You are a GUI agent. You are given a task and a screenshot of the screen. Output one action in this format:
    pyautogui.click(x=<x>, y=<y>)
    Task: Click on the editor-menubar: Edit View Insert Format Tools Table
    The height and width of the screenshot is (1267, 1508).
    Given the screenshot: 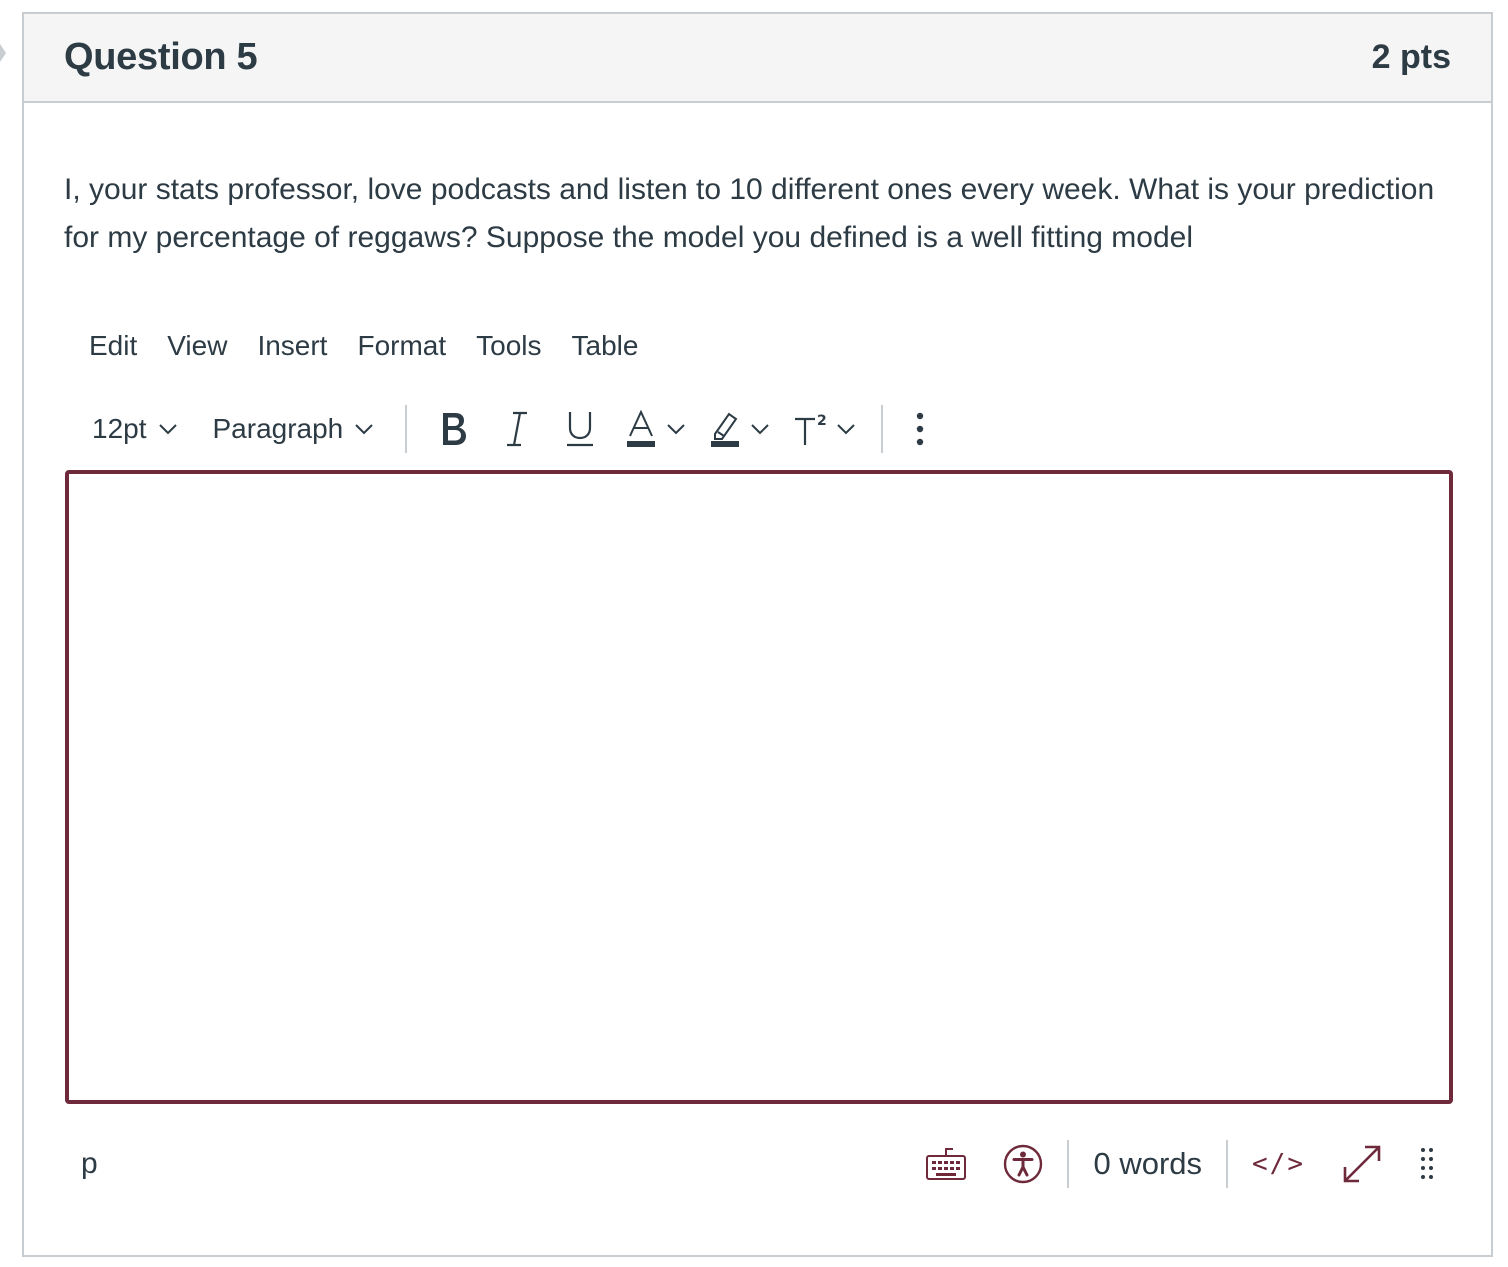 What is the action you would take?
    pyautogui.click(x=363, y=346)
    